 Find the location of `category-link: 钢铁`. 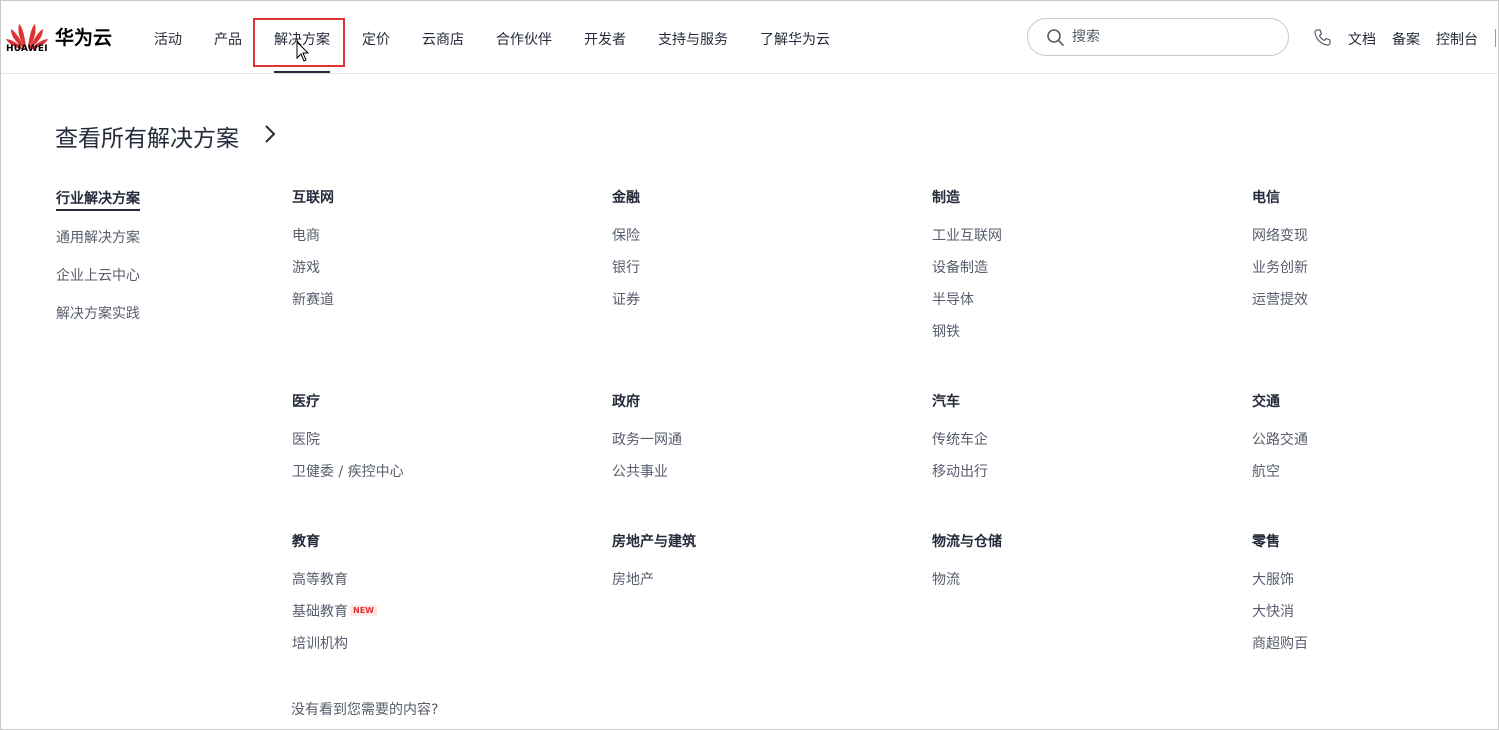

category-link: 钢铁 is located at coordinates (946, 331).